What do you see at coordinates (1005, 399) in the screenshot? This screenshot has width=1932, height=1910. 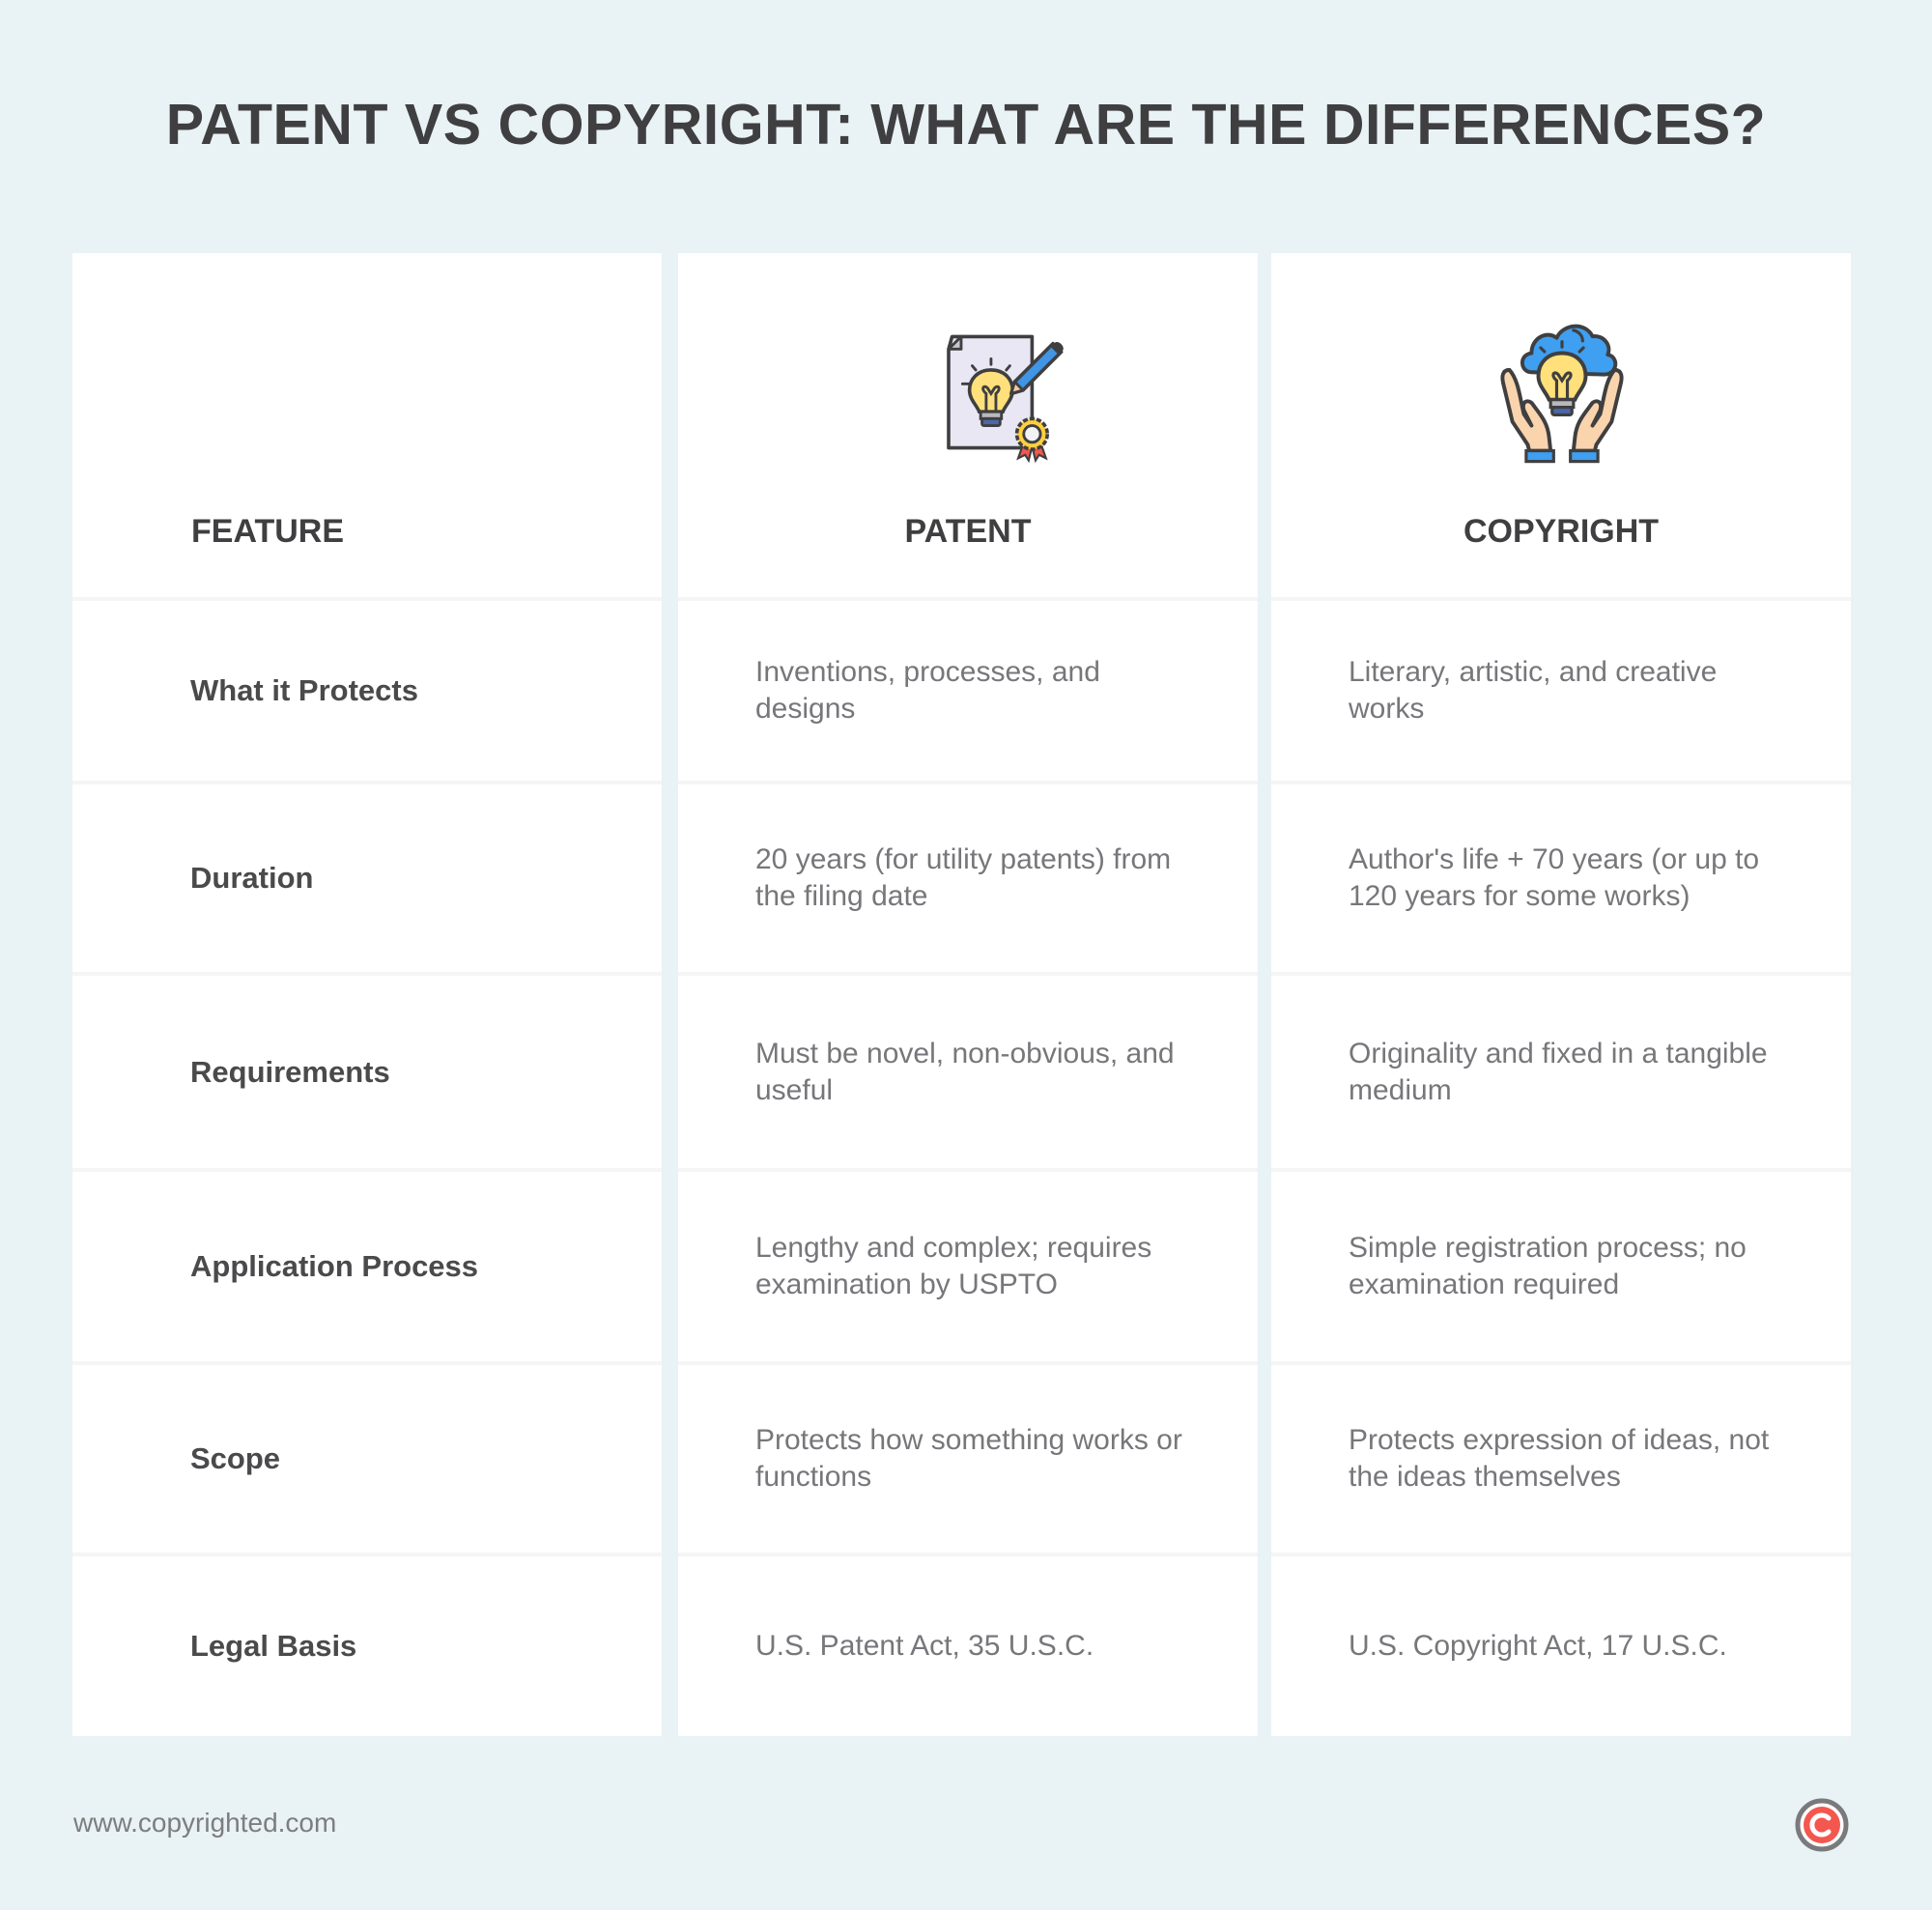 I see `patent-document-lightbulb-icon` at bounding box center [1005, 399].